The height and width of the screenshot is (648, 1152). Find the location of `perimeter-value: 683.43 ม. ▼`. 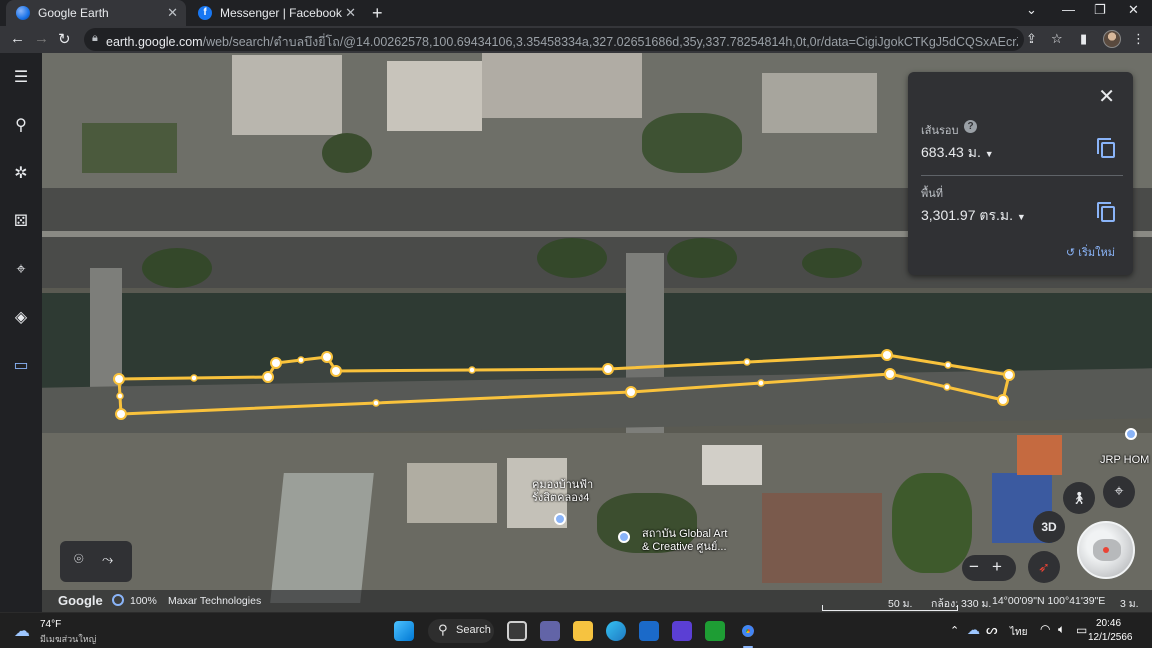

perimeter-value: 683.43 ม. ▼ is located at coordinates (957, 153).